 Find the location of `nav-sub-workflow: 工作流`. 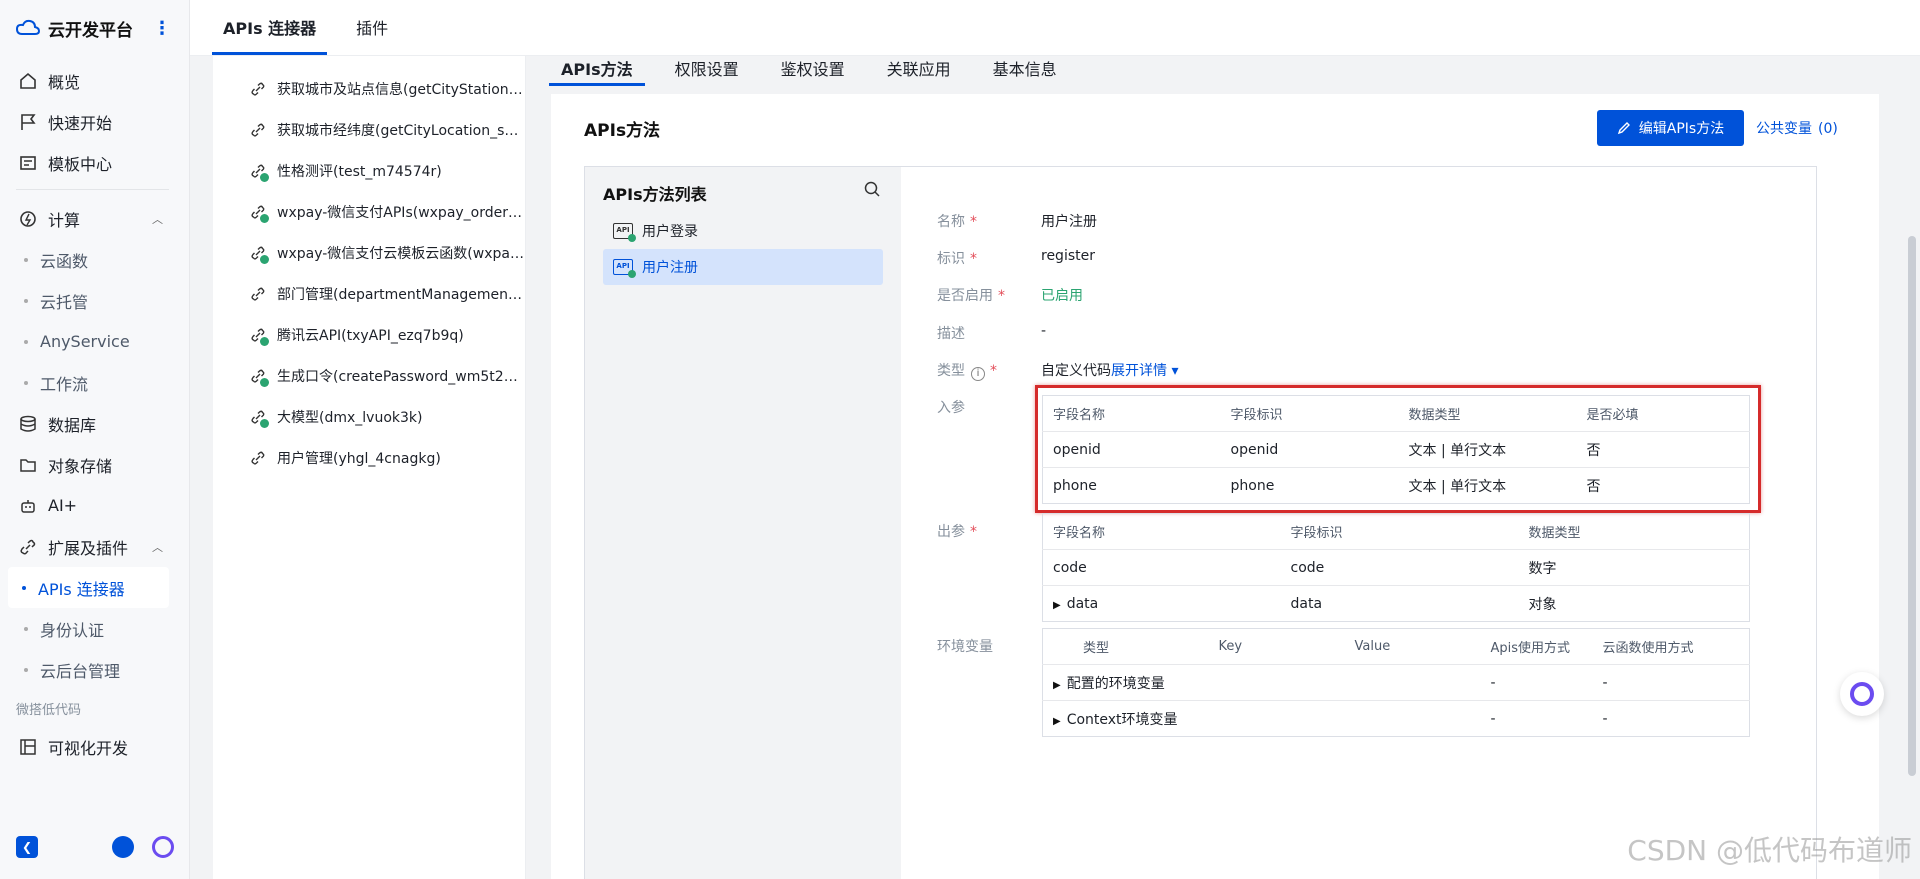

nav-sub-workflow: 工作流 is located at coordinates (94, 382).